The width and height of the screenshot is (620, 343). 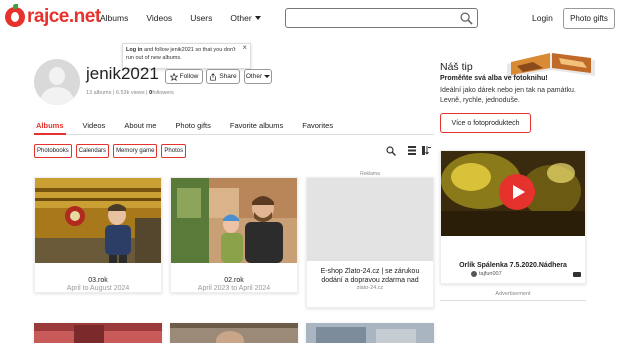 I want to click on filter-photos: Photos, so click(x=174, y=151).